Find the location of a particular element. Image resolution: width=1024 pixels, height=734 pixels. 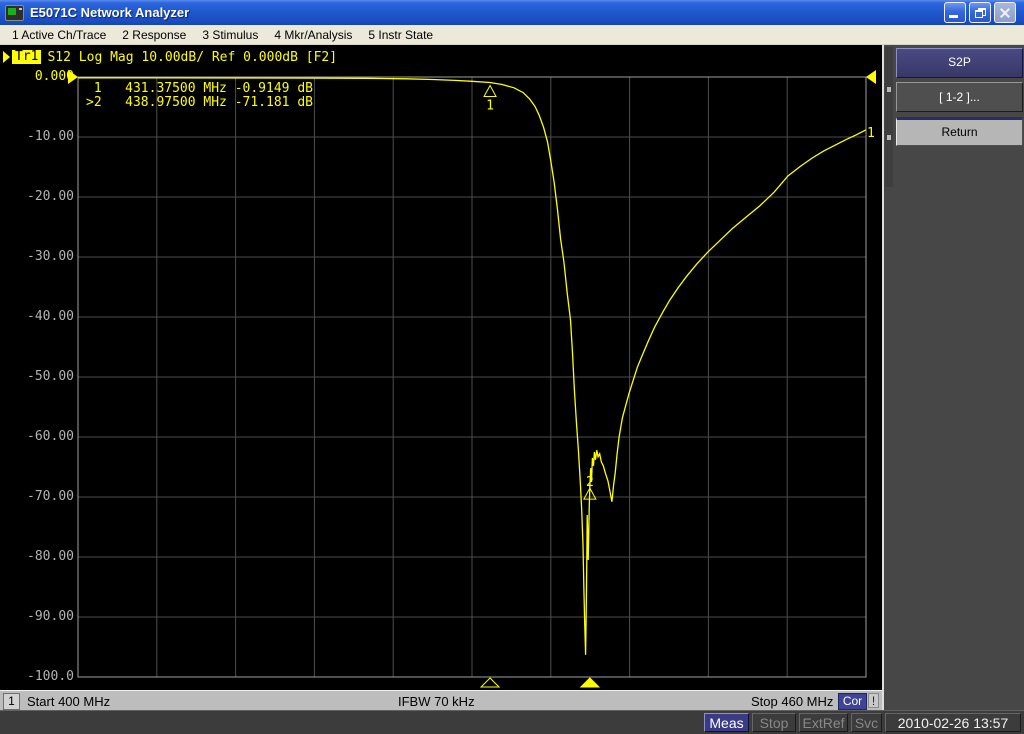

softkey-return: Return is located at coordinates (959, 131).